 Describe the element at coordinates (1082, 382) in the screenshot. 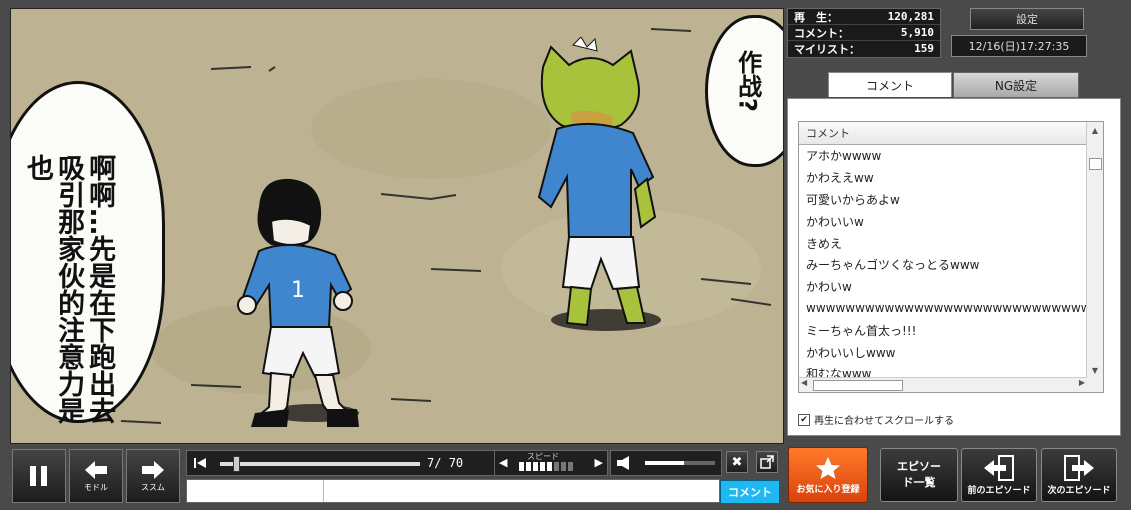

I see `scroll-right-icon: ▶` at that location.